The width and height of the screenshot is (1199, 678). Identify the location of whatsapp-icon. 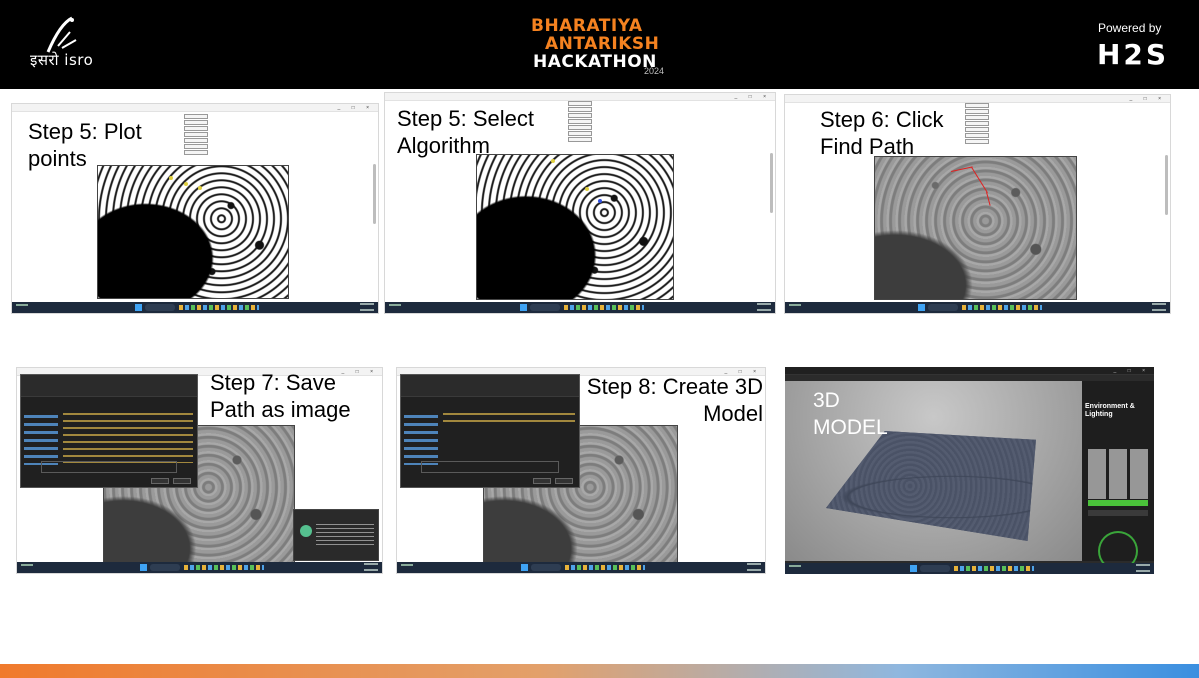
(306, 531).